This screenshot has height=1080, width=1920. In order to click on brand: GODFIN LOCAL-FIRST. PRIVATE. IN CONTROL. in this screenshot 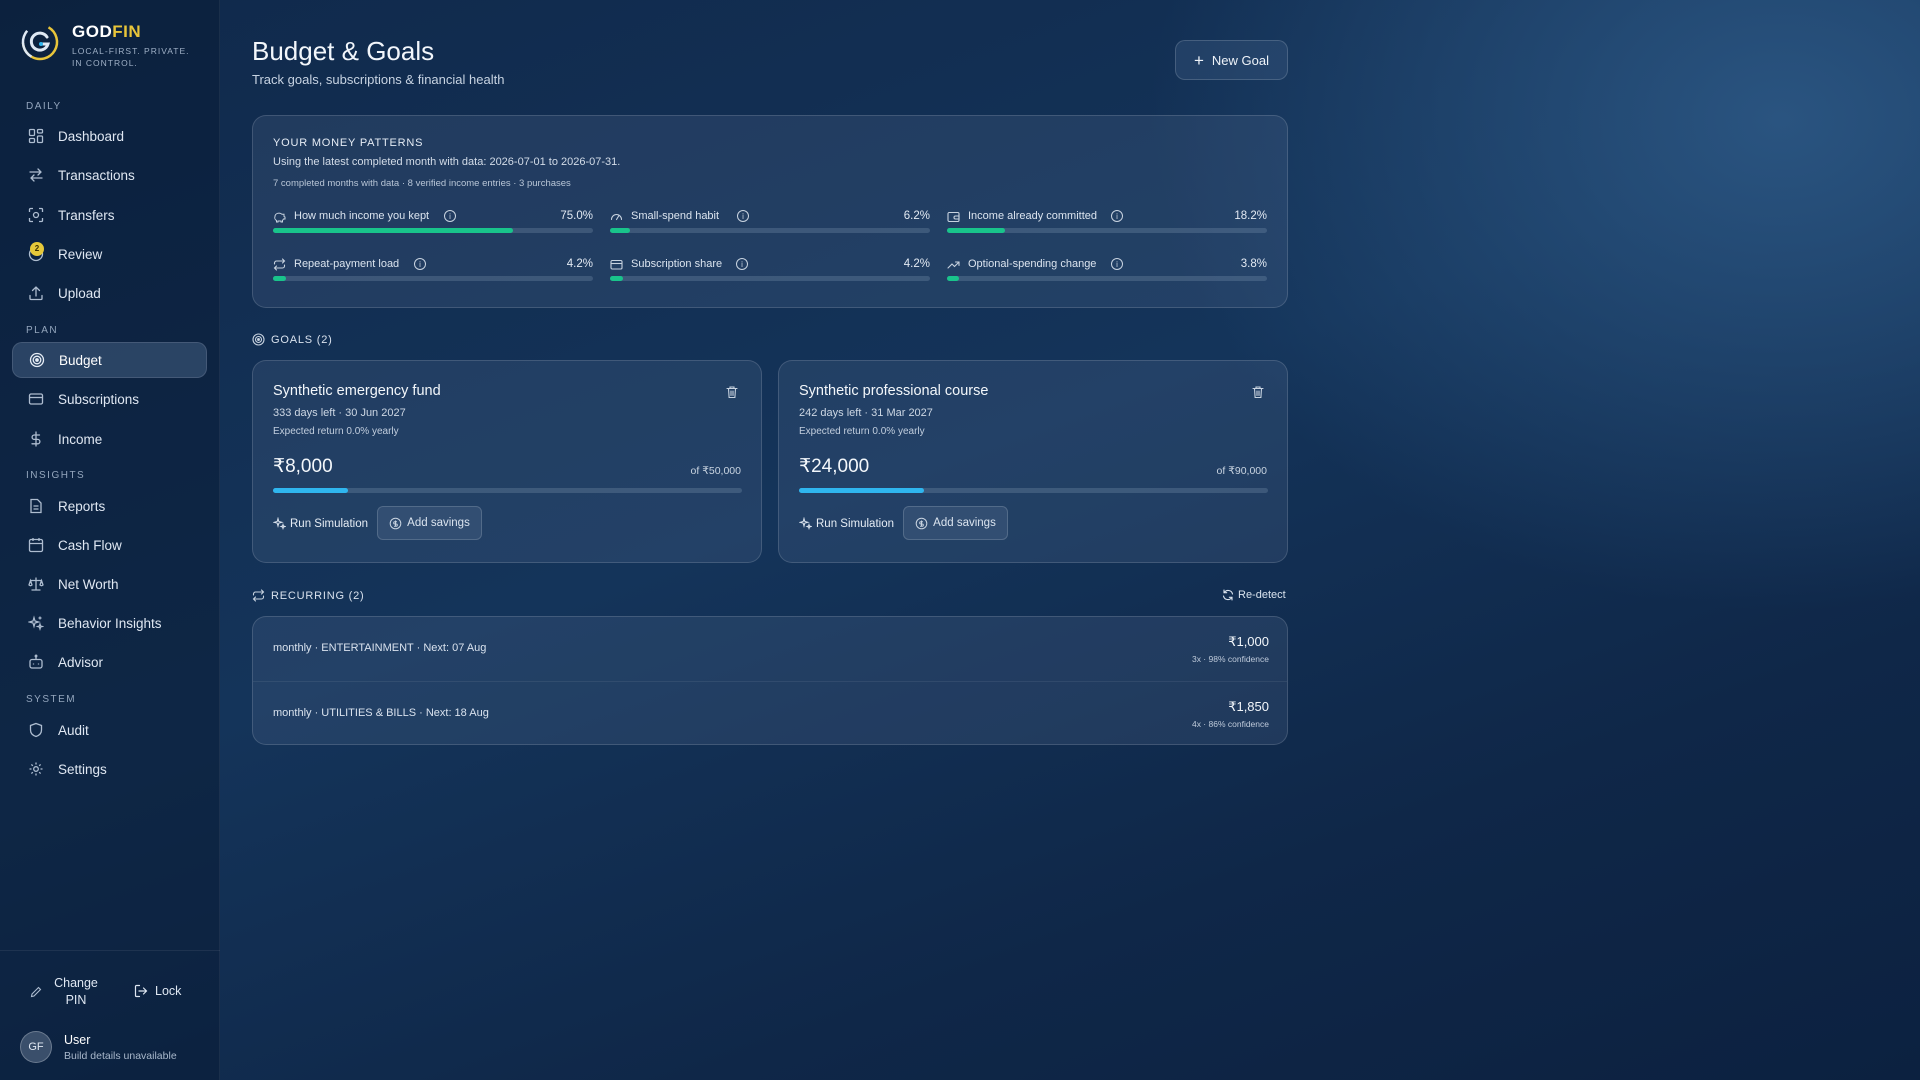, I will do `click(111, 45)`.